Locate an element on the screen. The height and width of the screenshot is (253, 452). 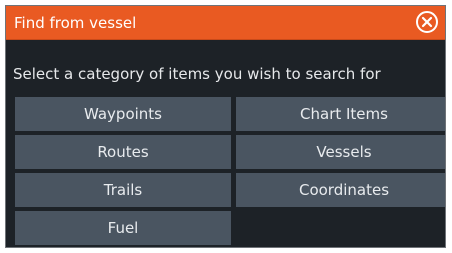
routes-button: Routes is located at coordinates (123, 152).